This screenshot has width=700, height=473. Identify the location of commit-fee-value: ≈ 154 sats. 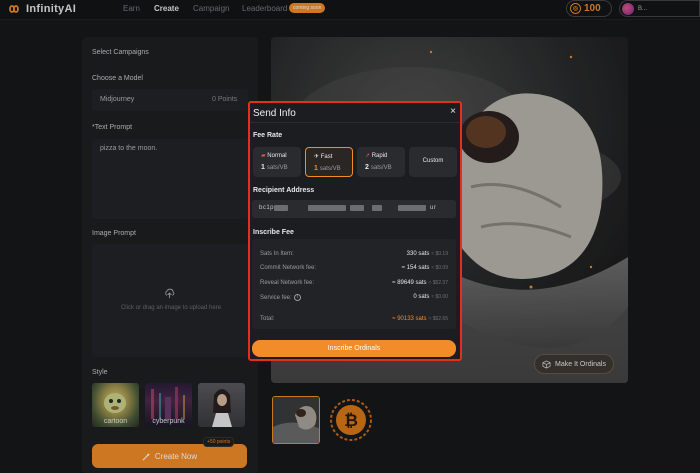
(415, 268).